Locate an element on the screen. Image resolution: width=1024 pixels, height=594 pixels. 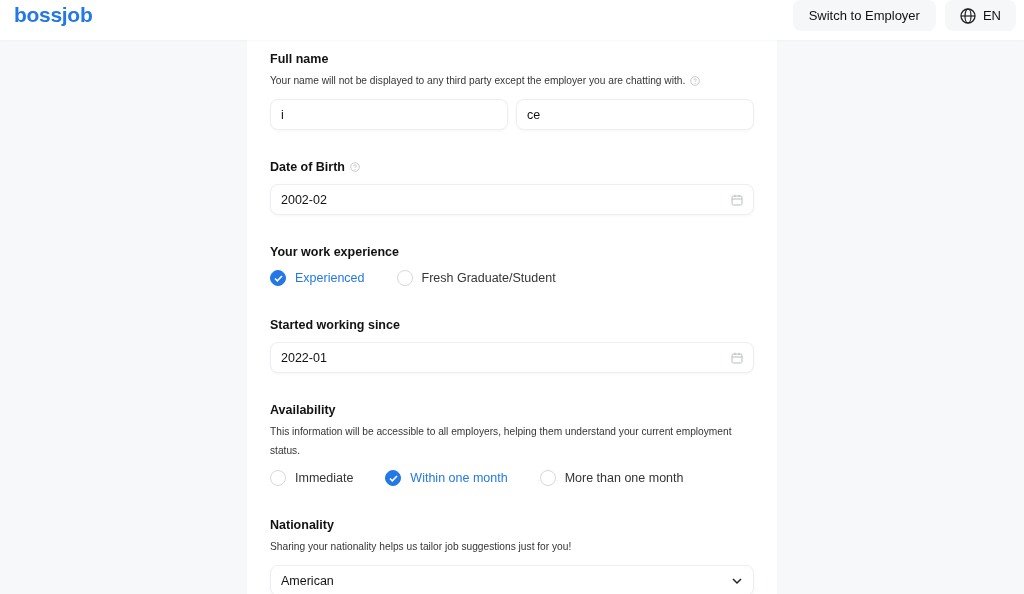
logo: bossjob is located at coordinates (53, 15).